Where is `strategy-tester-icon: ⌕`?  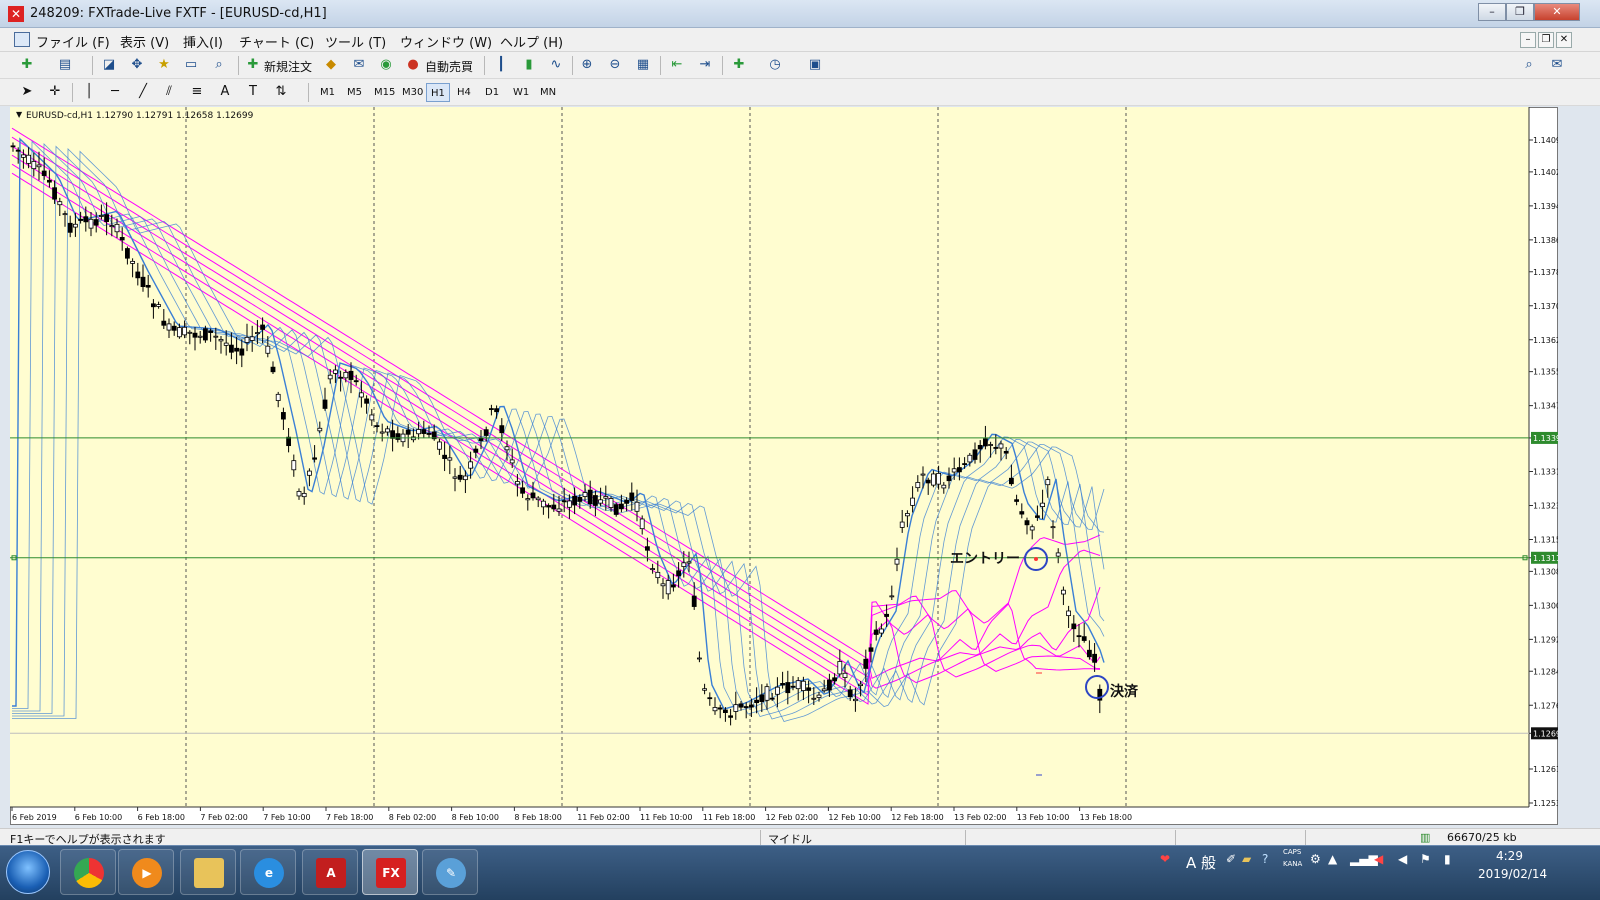 strategy-tester-icon: ⌕ is located at coordinates (219, 65).